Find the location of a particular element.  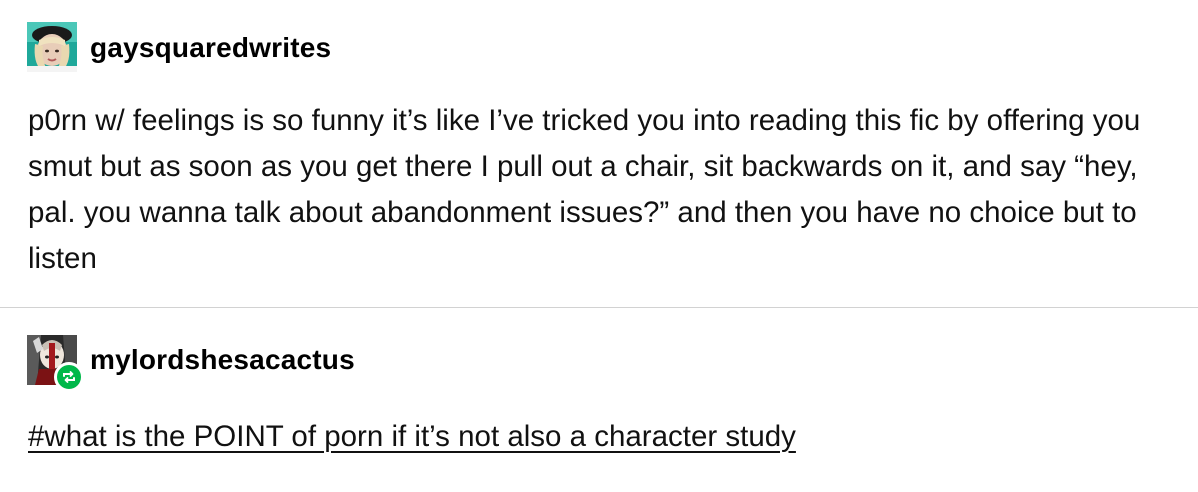

post-header: gaysquaredwrites is located at coordinates (179, 47).